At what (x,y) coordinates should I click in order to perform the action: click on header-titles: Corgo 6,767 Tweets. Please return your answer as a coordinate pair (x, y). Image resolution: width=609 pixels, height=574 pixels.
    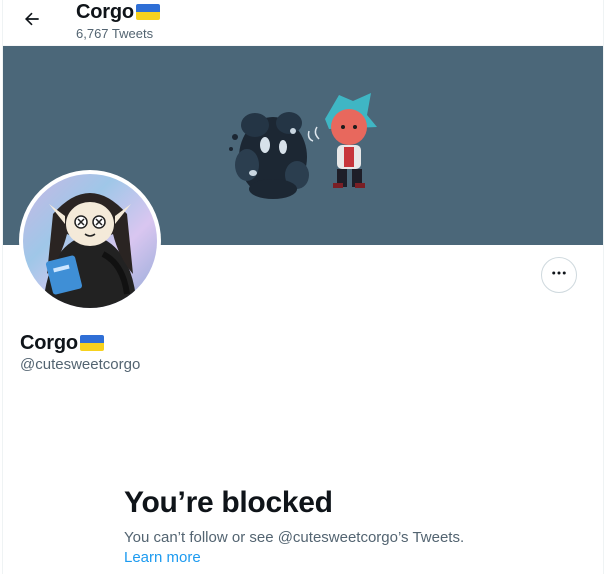
    Looking at the image, I should click on (118, 21).